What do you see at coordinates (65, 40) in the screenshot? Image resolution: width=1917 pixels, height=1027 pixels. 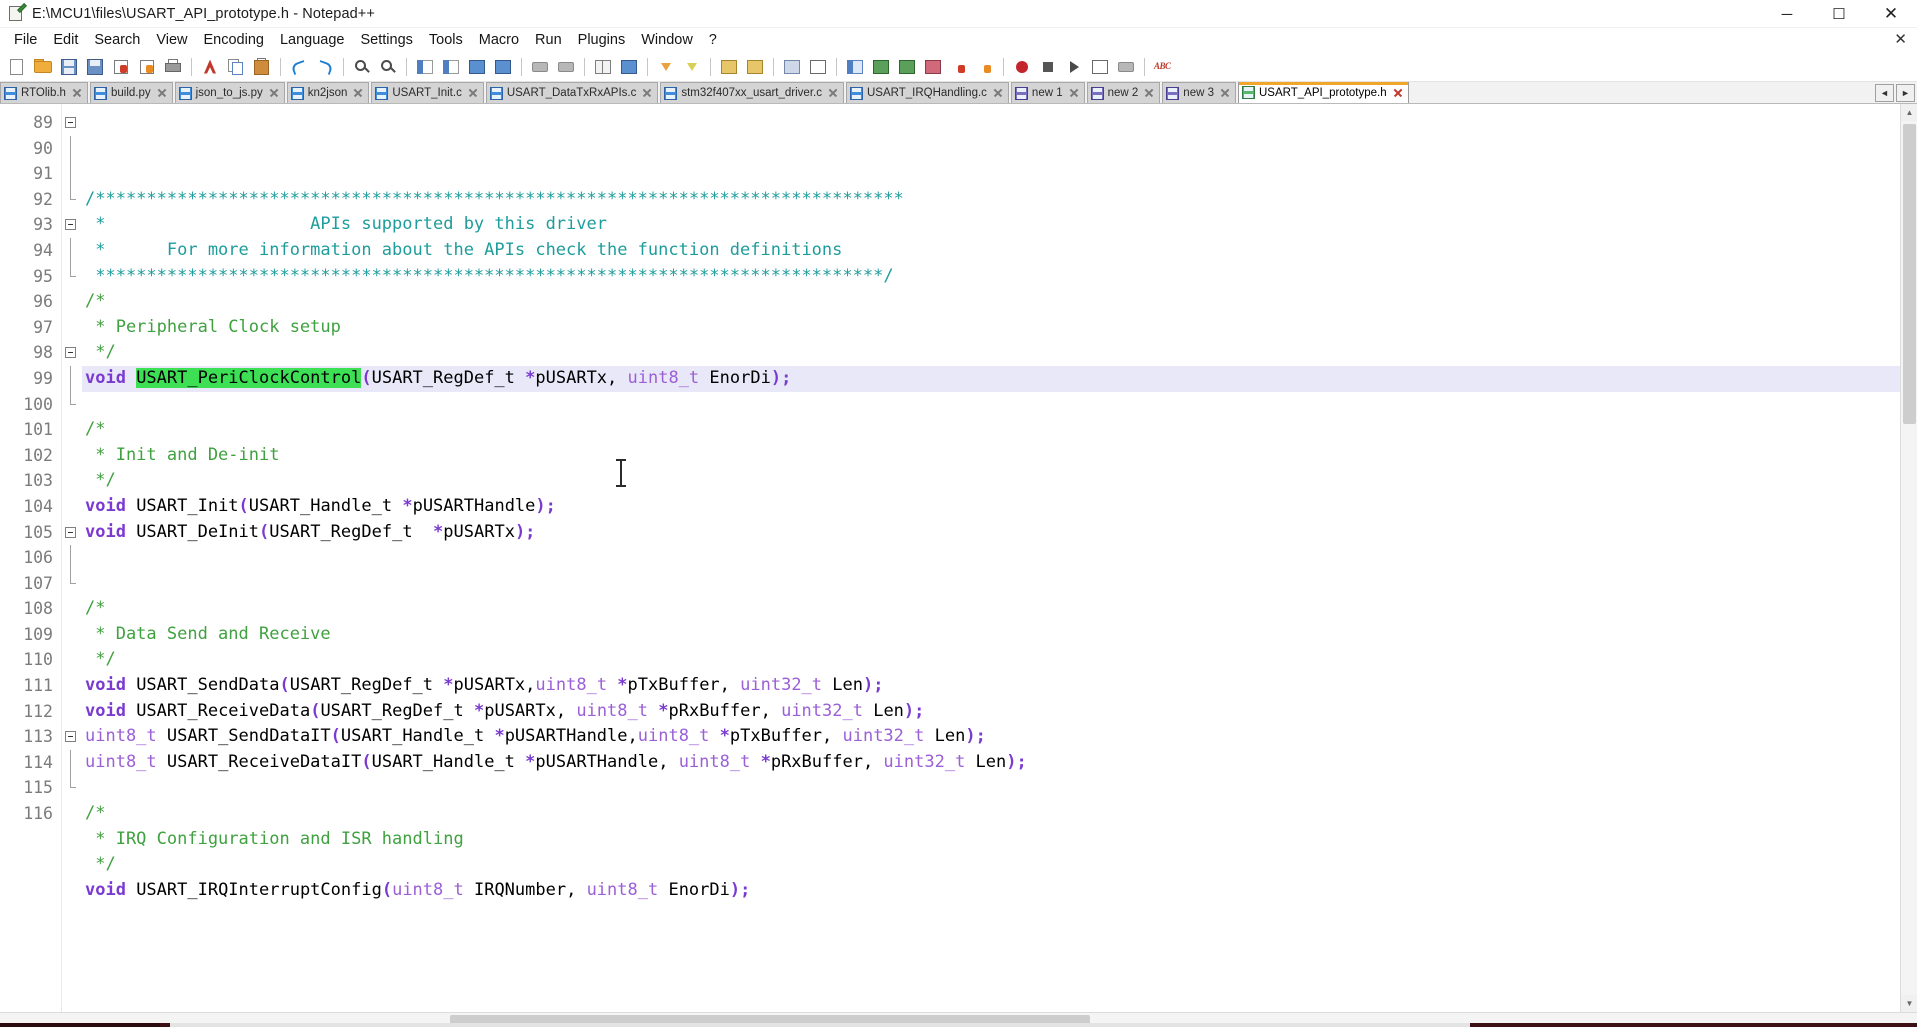 I see `menu-edit: Edit` at bounding box center [65, 40].